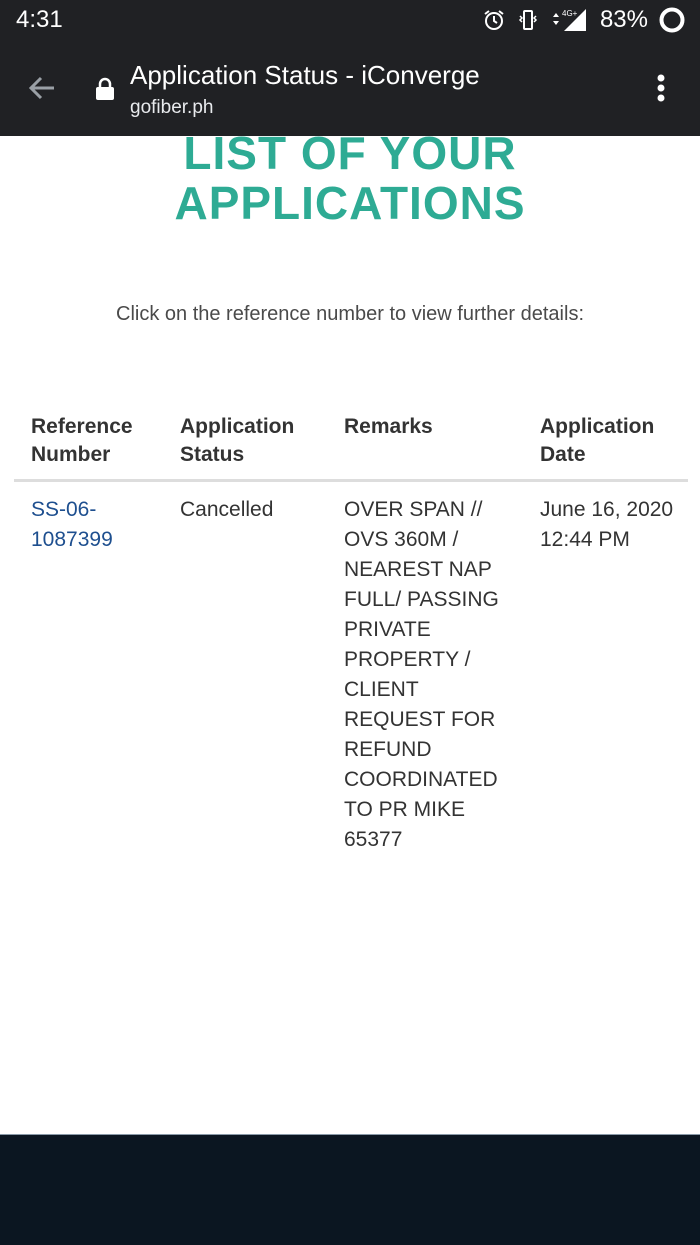 Image resolution: width=700 pixels, height=1245 pixels. I want to click on heading-line-2: APPLICATIONS, so click(350, 203).